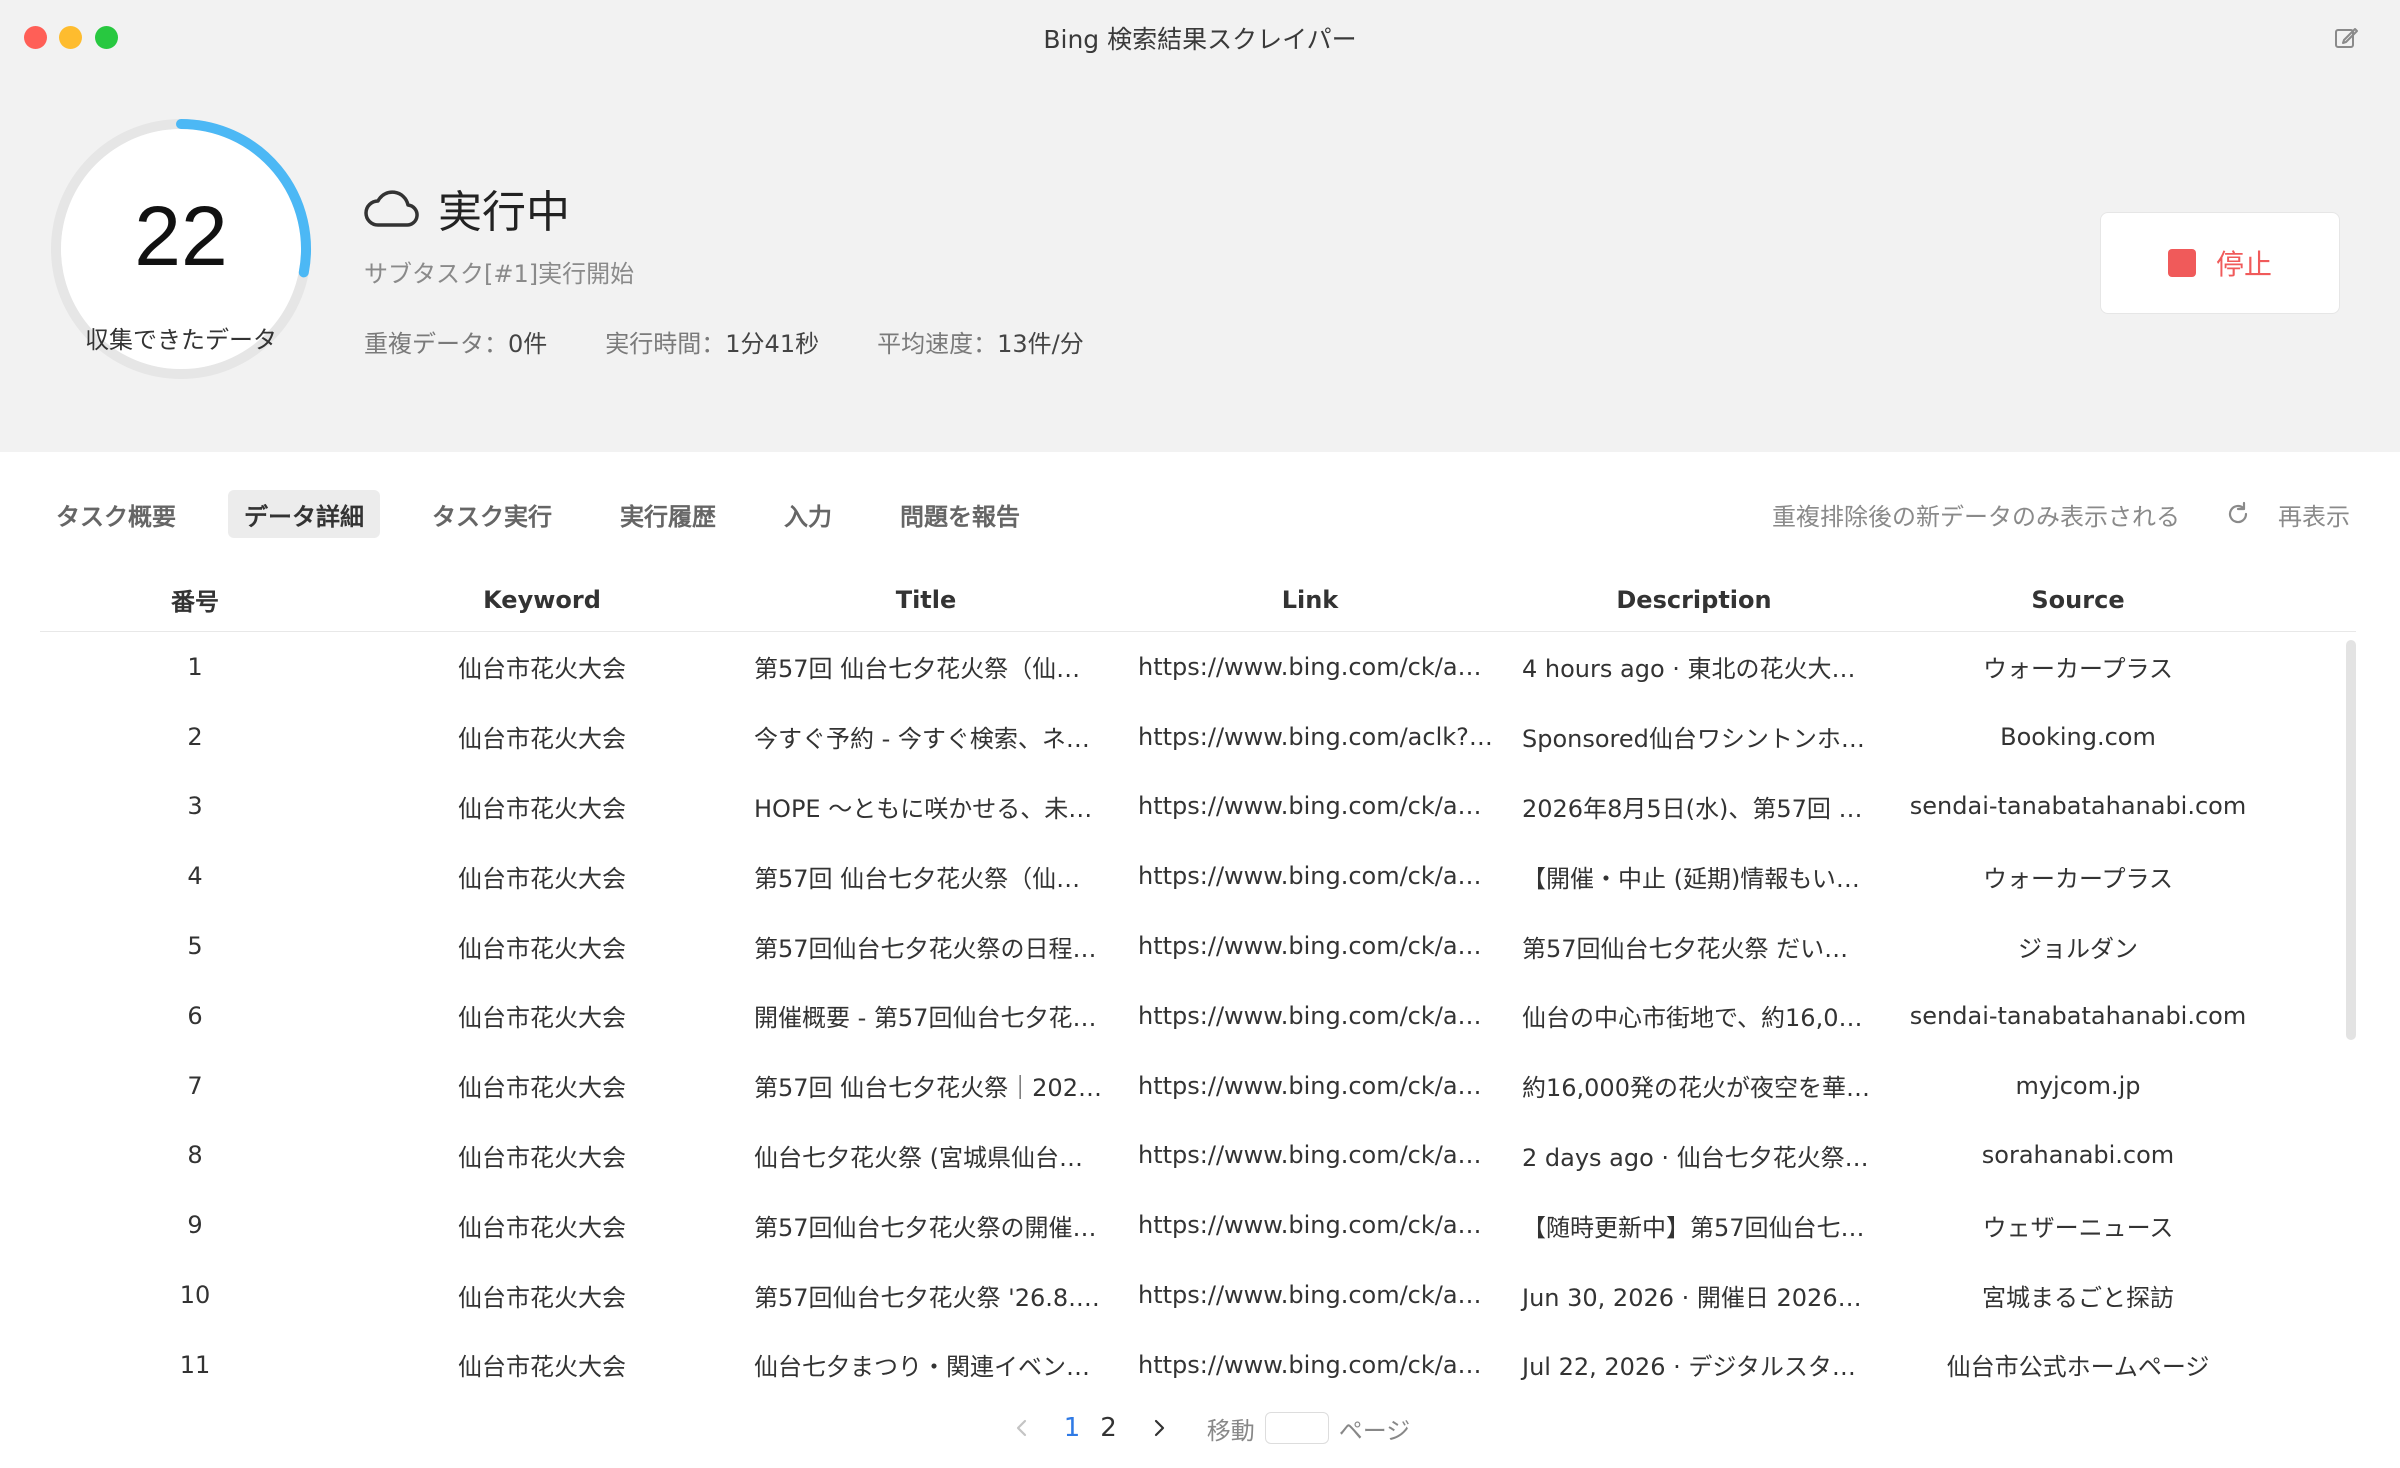 Image resolution: width=2400 pixels, height=1468 pixels. What do you see at coordinates (2078, 1155) in the screenshot?
I see `cell-source: sorahanabi.com` at bounding box center [2078, 1155].